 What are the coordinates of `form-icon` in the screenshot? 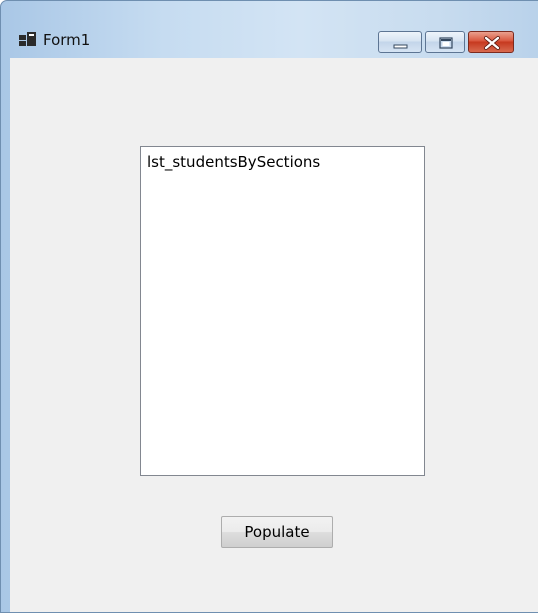 It's located at (28, 39).